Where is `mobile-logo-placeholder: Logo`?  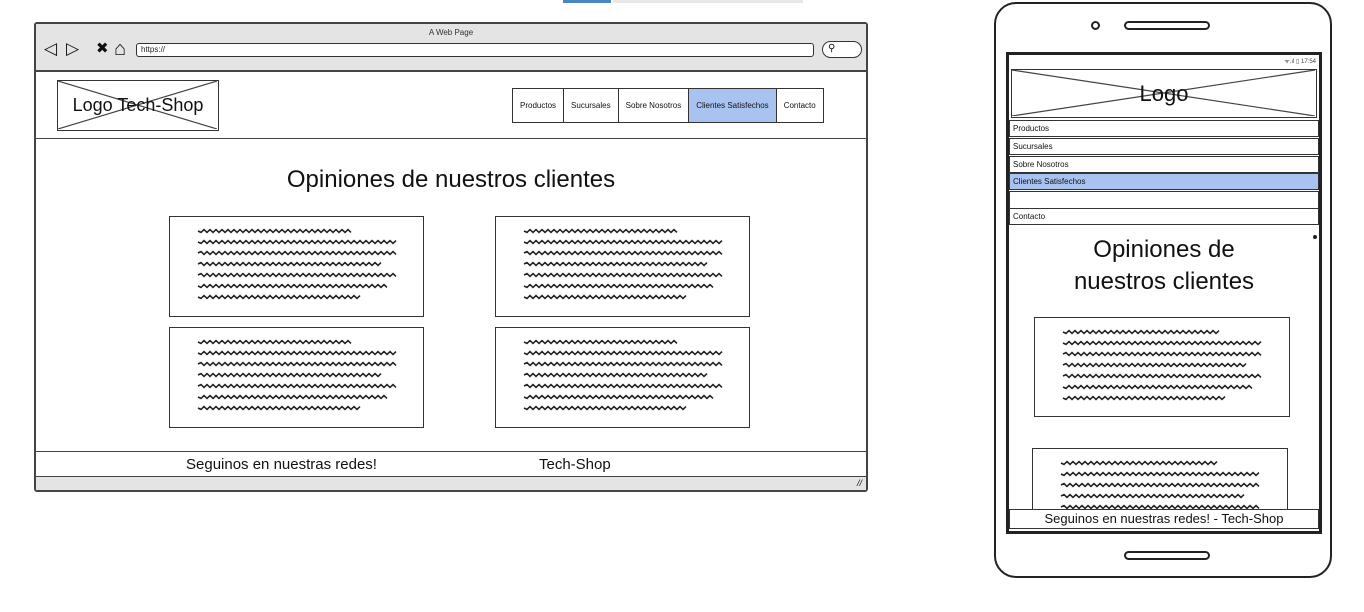
mobile-logo-placeholder: Logo is located at coordinates (1164, 93).